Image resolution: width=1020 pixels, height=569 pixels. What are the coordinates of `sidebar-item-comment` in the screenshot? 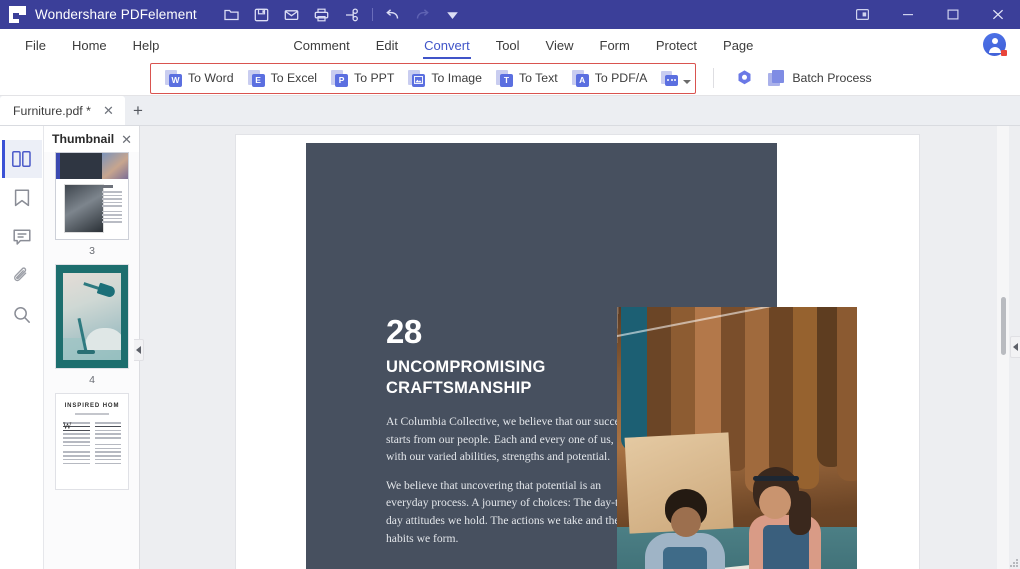 It's located at (22, 237).